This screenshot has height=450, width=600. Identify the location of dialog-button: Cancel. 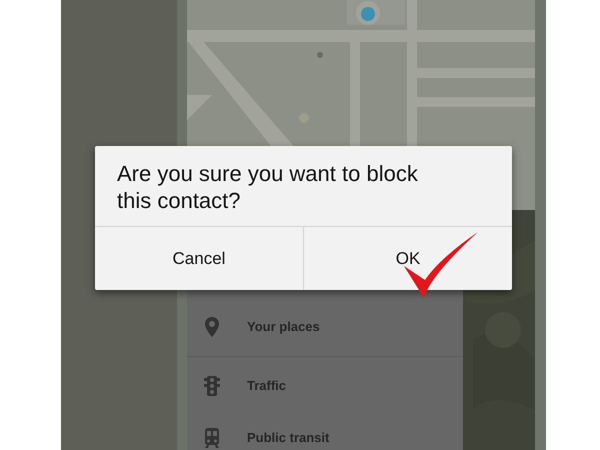
(199, 258).